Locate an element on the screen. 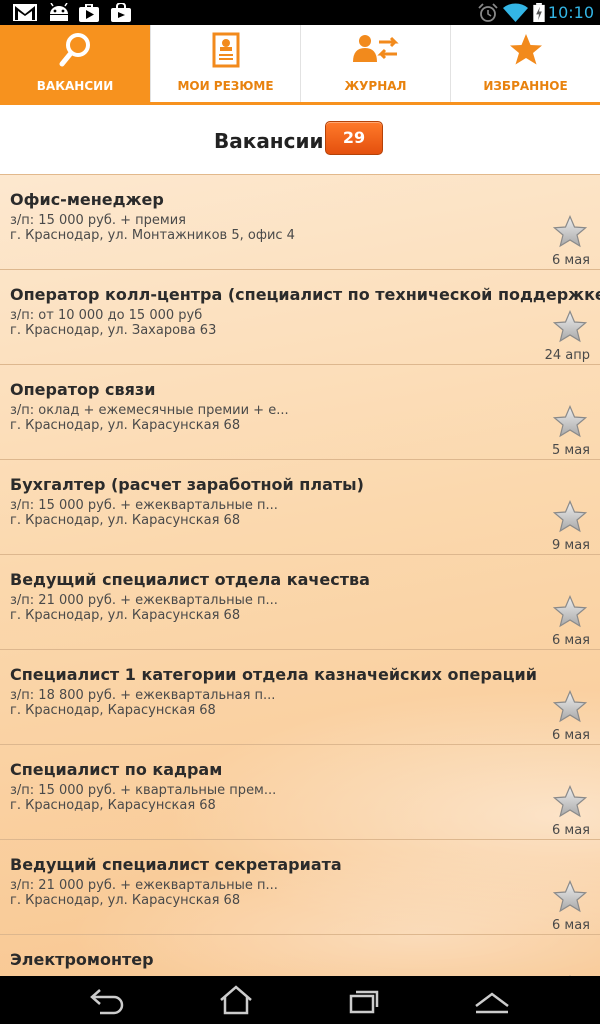 The image size is (600, 1024). battery-charging-icon is located at coordinates (539, 12).